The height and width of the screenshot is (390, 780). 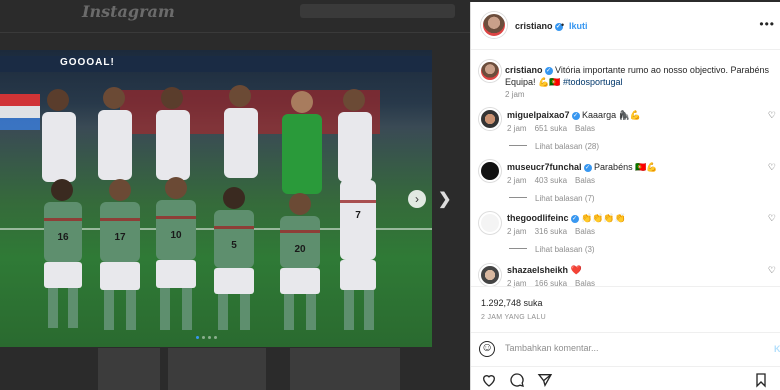 I want to click on instagram-logo: Instagram, so click(x=128, y=11).